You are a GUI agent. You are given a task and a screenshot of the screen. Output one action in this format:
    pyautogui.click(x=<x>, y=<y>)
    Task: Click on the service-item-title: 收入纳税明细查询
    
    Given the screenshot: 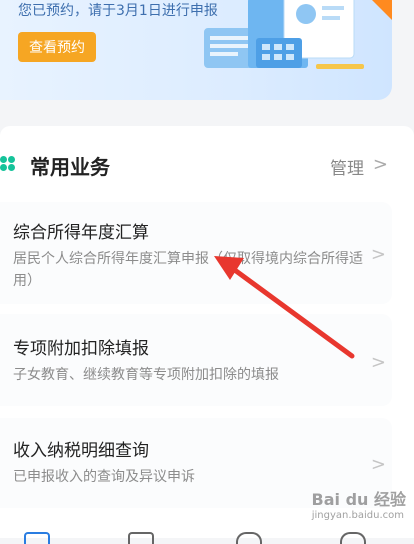 What is the action you would take?
    pyautogui.click(x=81, y=451)
    